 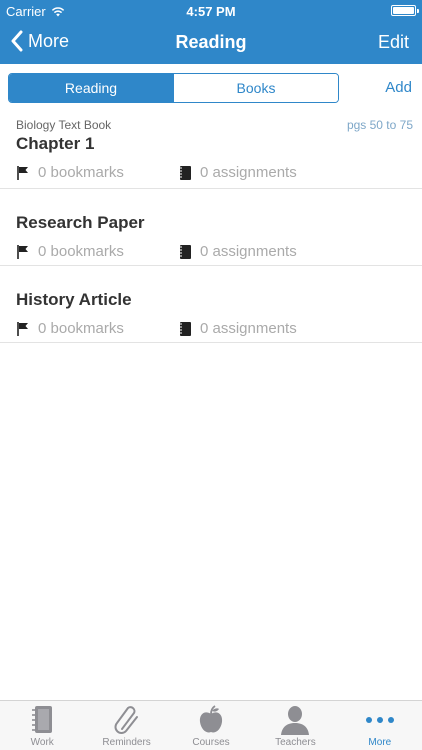 What do you see at coordinates (49, 40) in the screenshot?
I see `back-button-label: More` at bounding box center [49, 40].